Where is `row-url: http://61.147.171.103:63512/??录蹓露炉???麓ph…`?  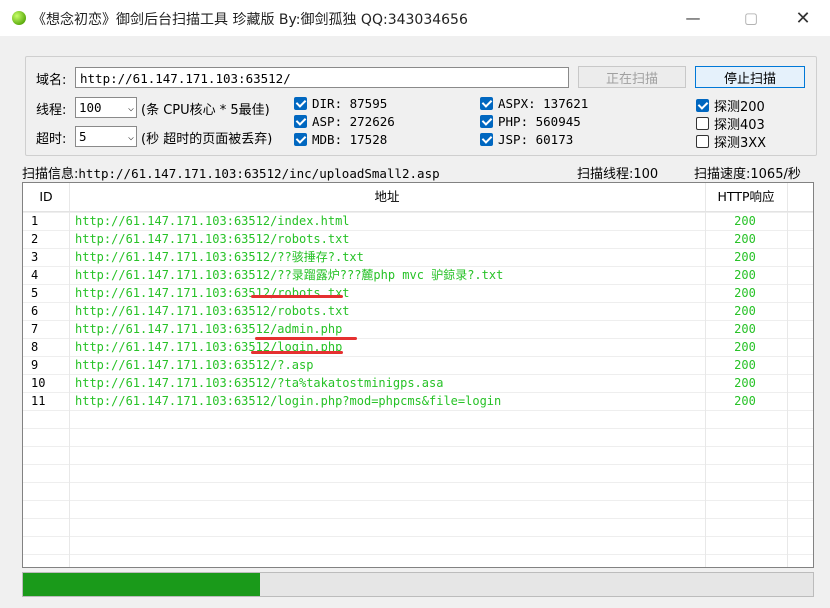
row-url: http://61.147.171.103:63512/??录蹓露炉???麓ph… is located at coordinates (289, 275).